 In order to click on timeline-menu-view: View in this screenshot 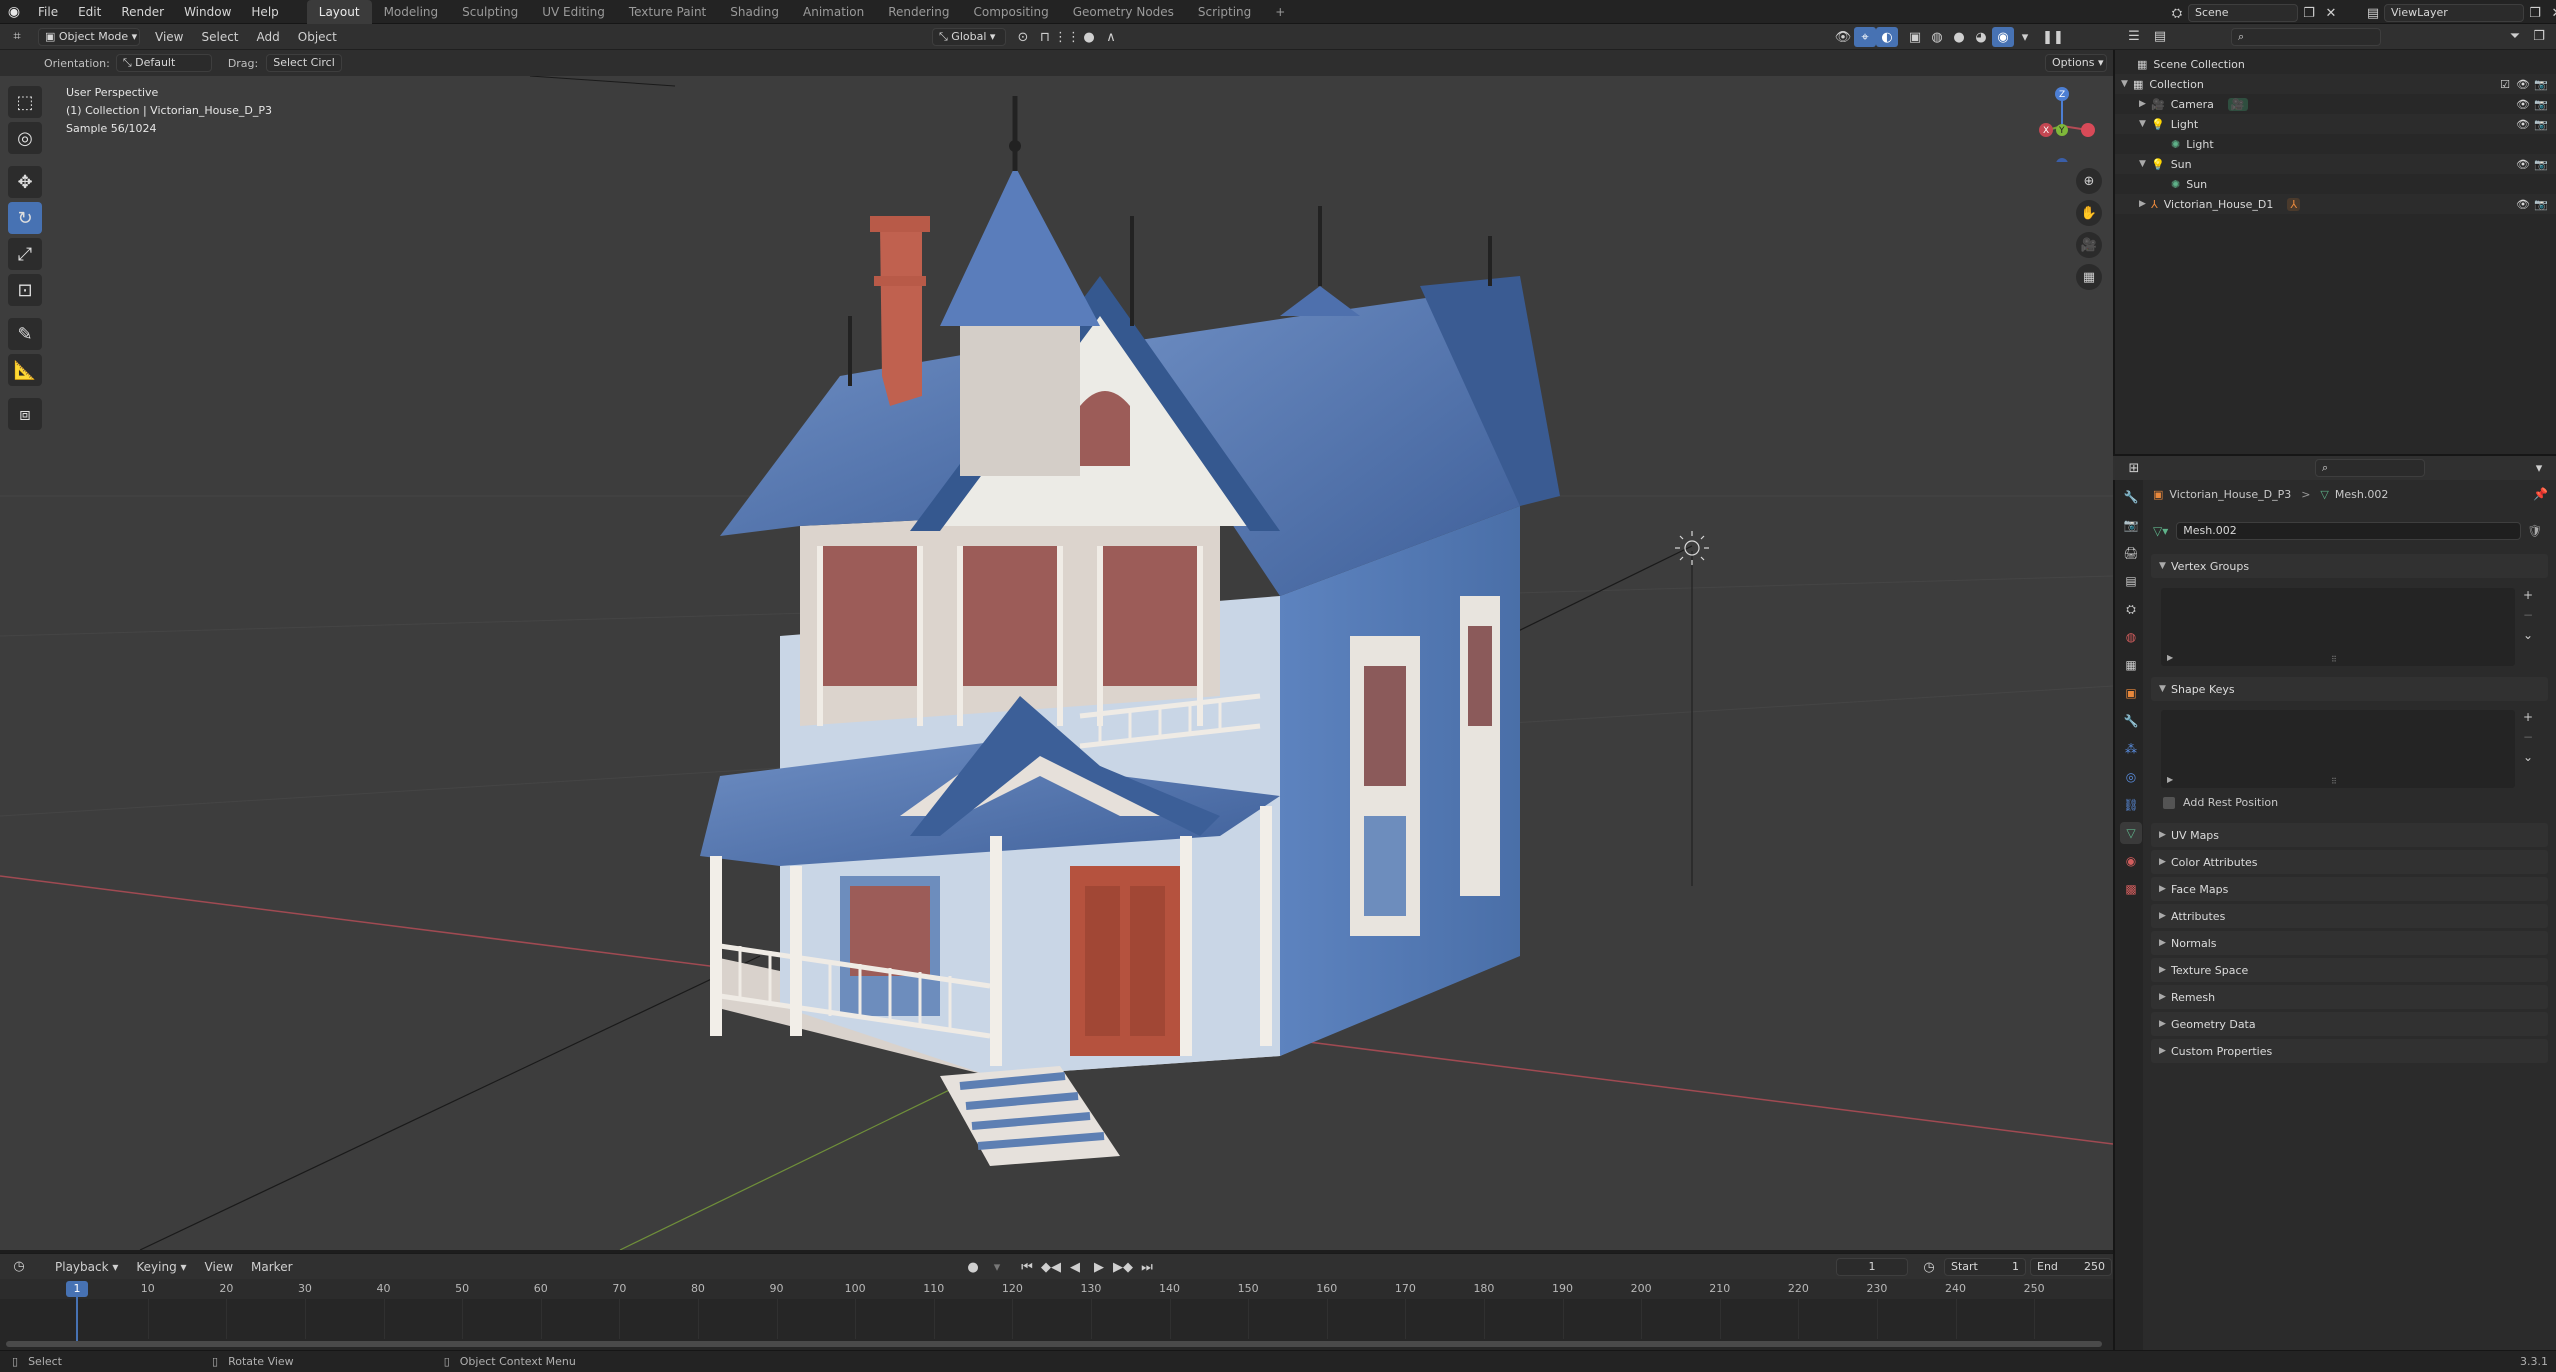, I will do `click(219, 1267)`.